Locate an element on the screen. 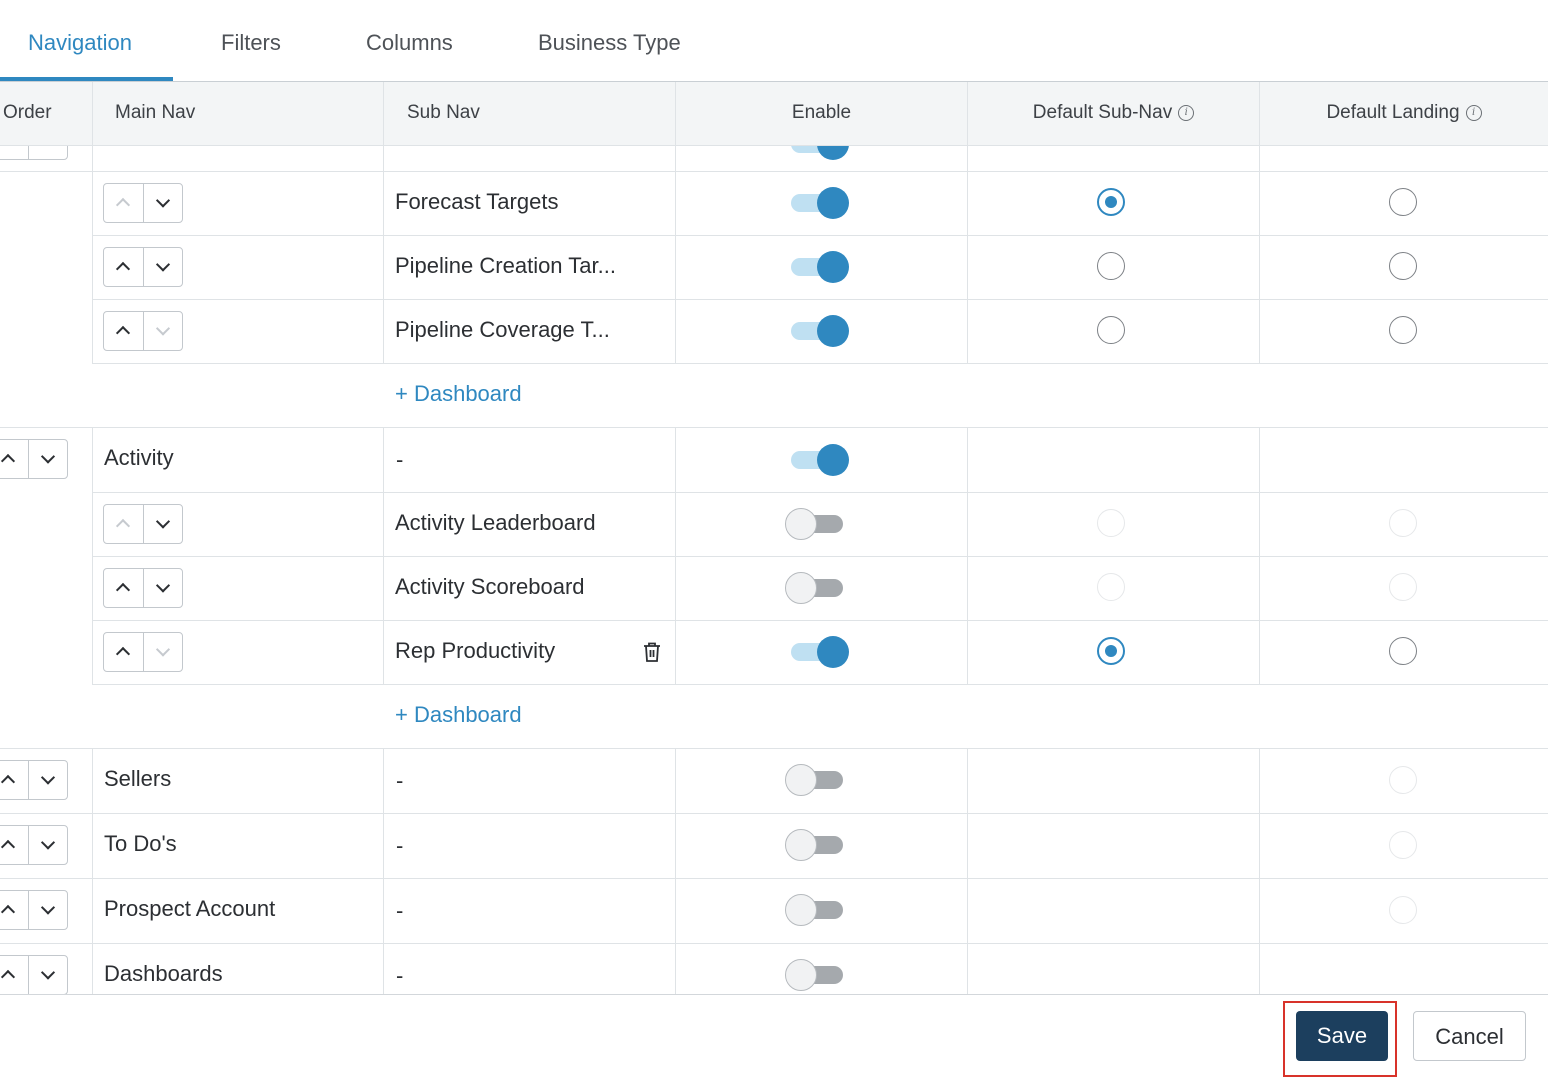 Image resolution: width=1548 pixels, height=1077 pixels. save-button: Save is located at coordinates (1342, 1036).